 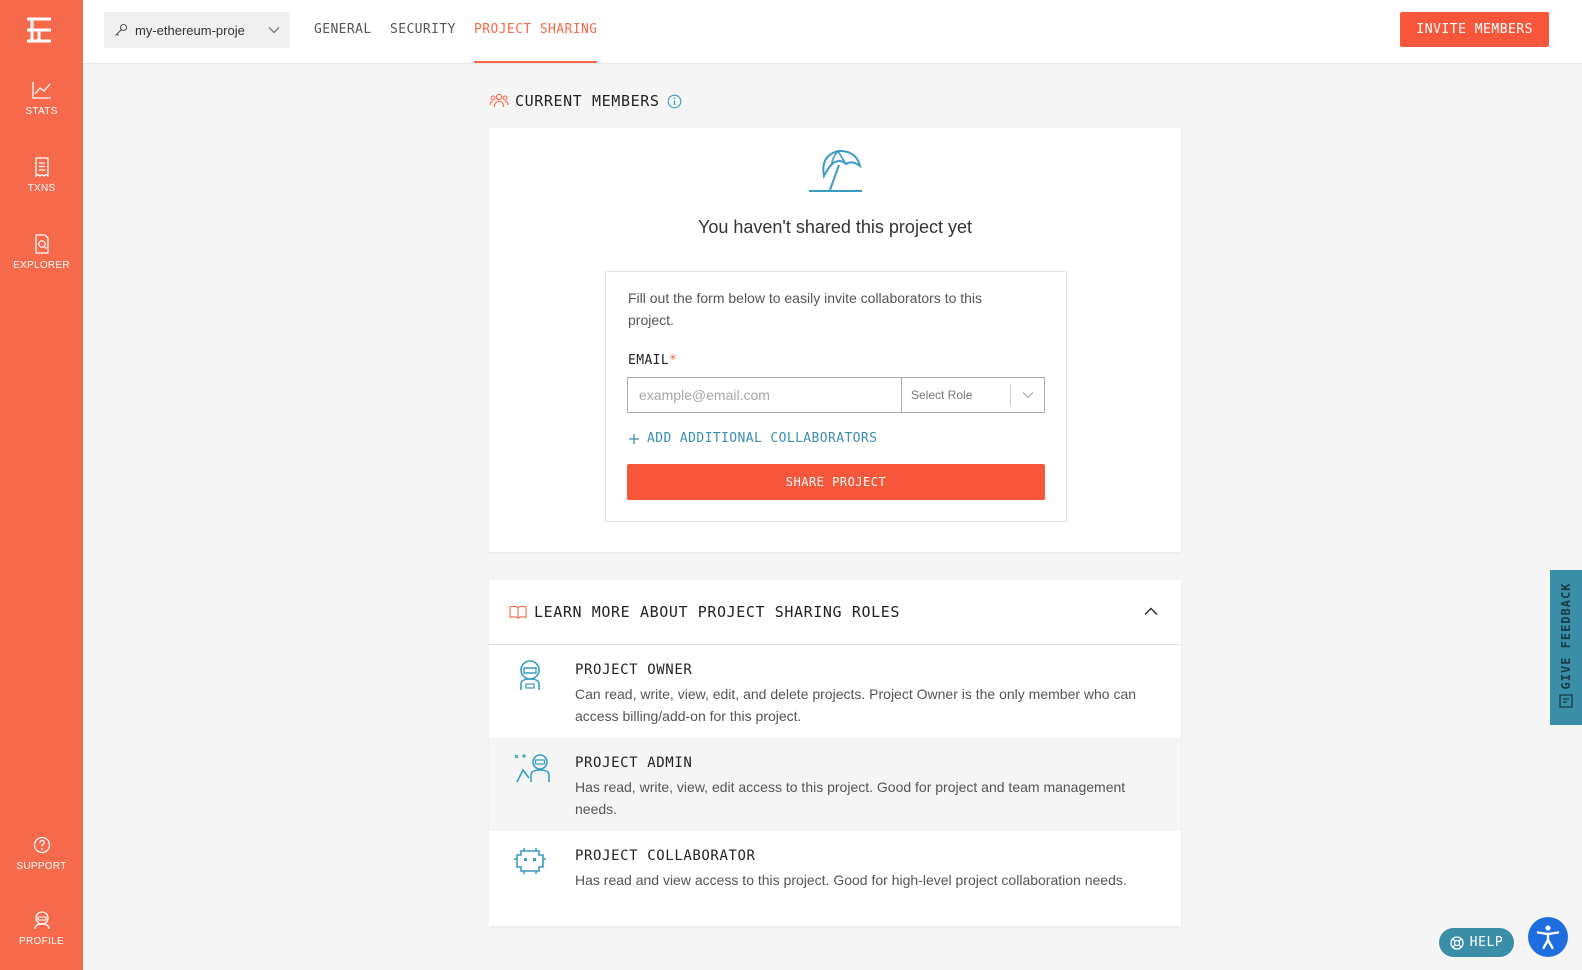 I want to click on sidebar-item-stats: STATS, so click(x=41, y=98).